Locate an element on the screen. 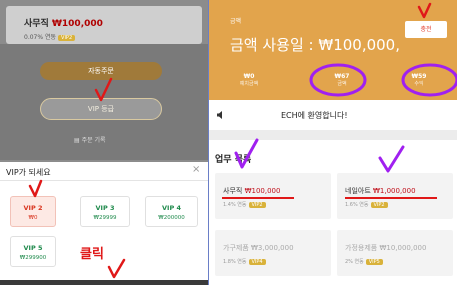 The image size is (457, 285). task-rate: 1.4% 연동 VIP2 is located at coordinates (244, 204).